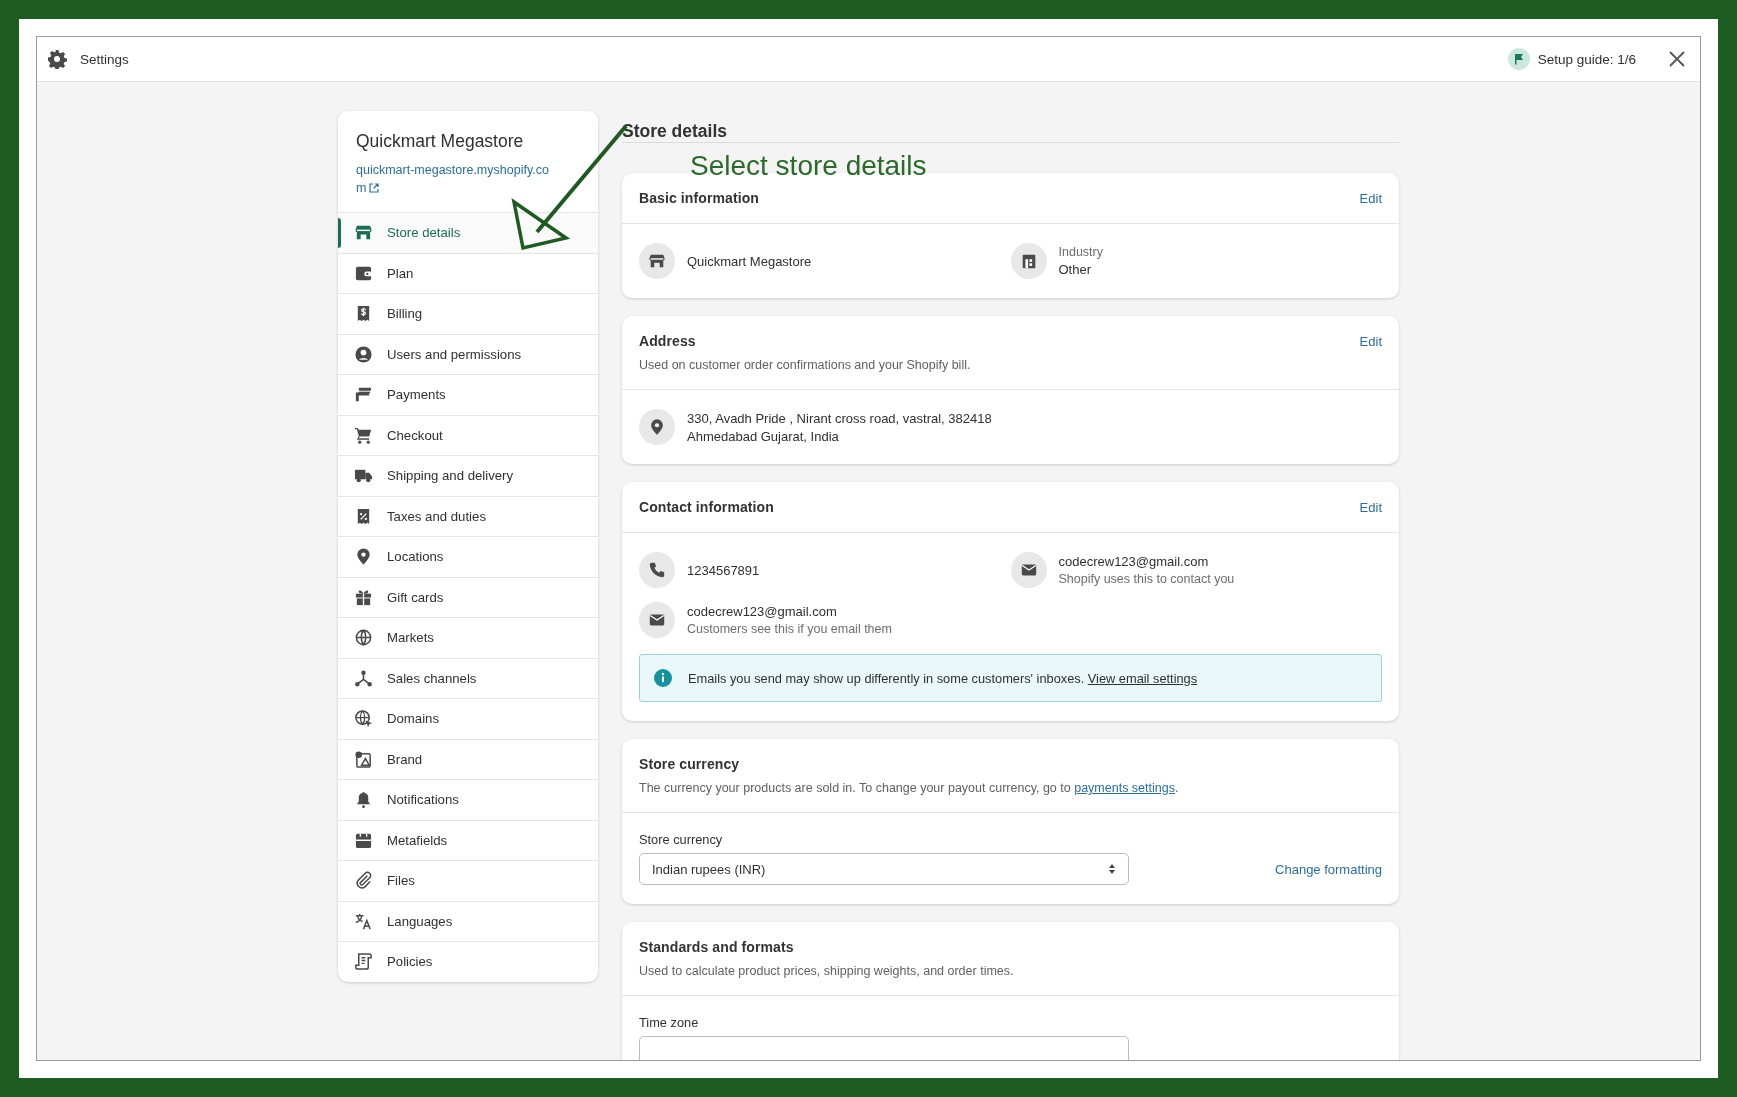  Describe the element at coordinates (667, 341) in the screenshot. I see `section-title: Address` at that location.